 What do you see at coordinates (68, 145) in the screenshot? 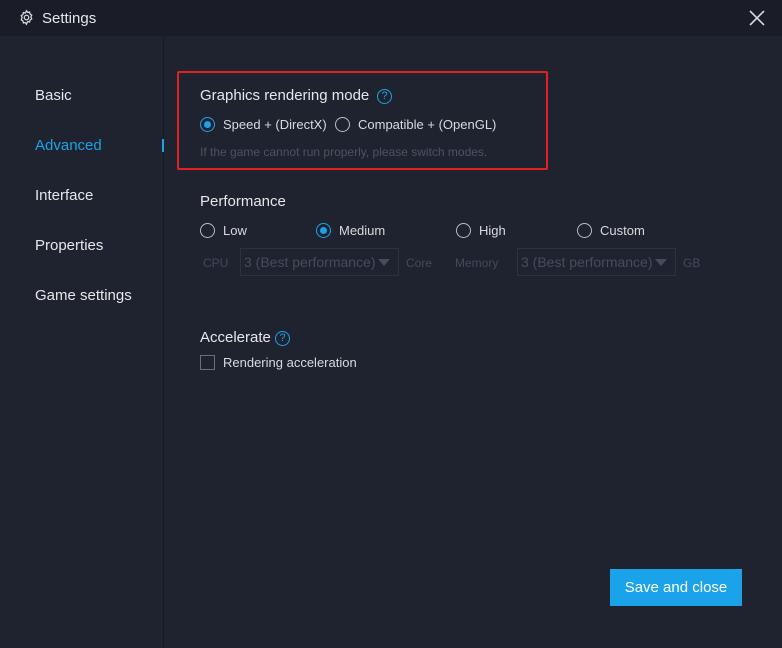
I see `sidebar-item-advanced: Advanced` at bounding box center [68, 145].